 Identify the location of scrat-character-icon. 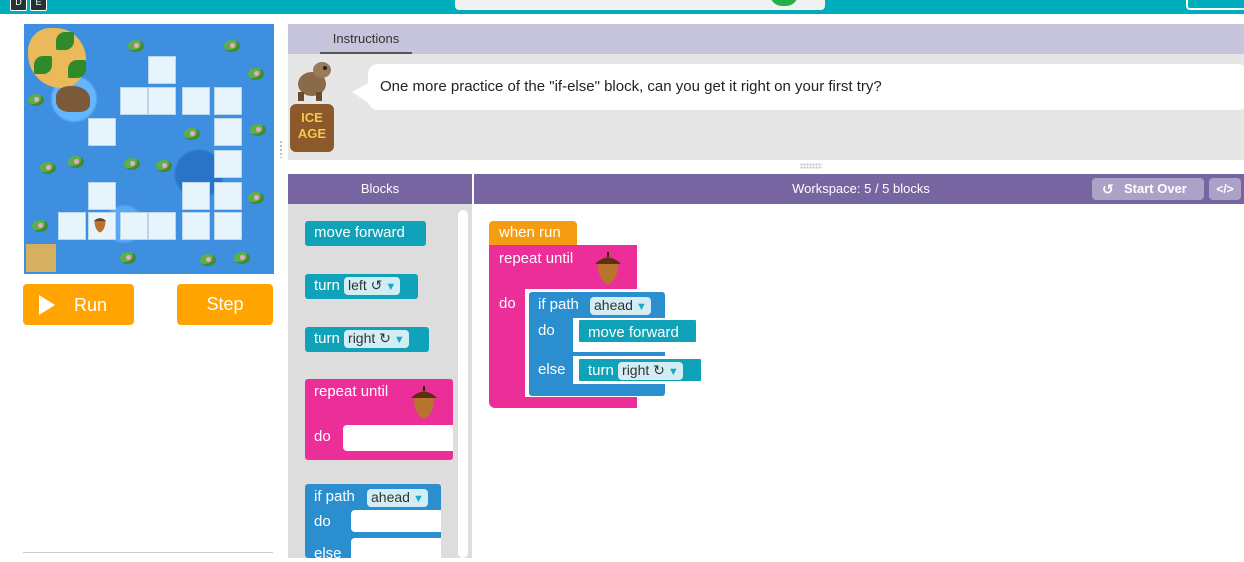
(73, 99).